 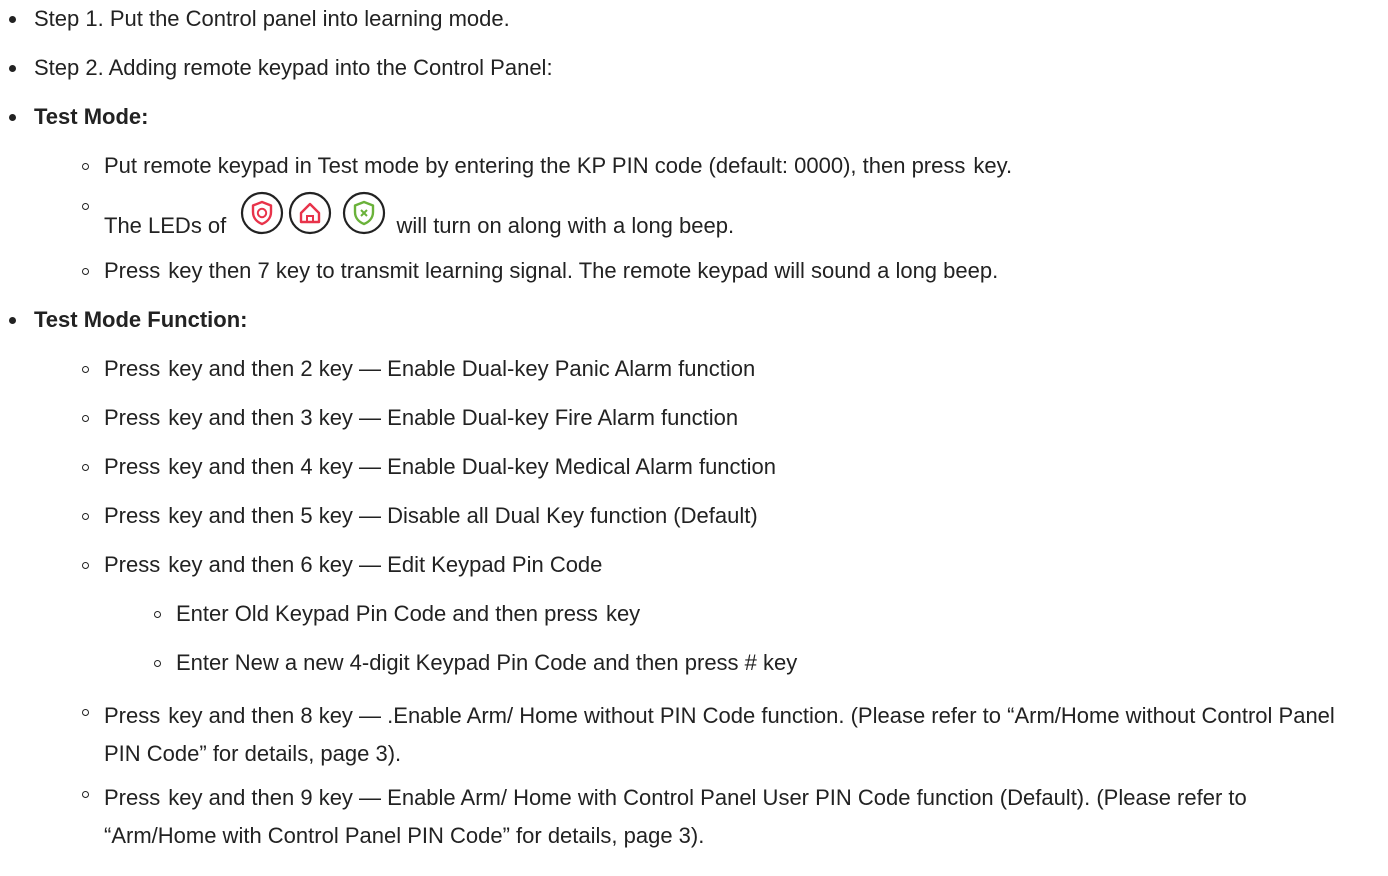 I want to click on away-arm-shield-icon, so click(x=262, y=213).